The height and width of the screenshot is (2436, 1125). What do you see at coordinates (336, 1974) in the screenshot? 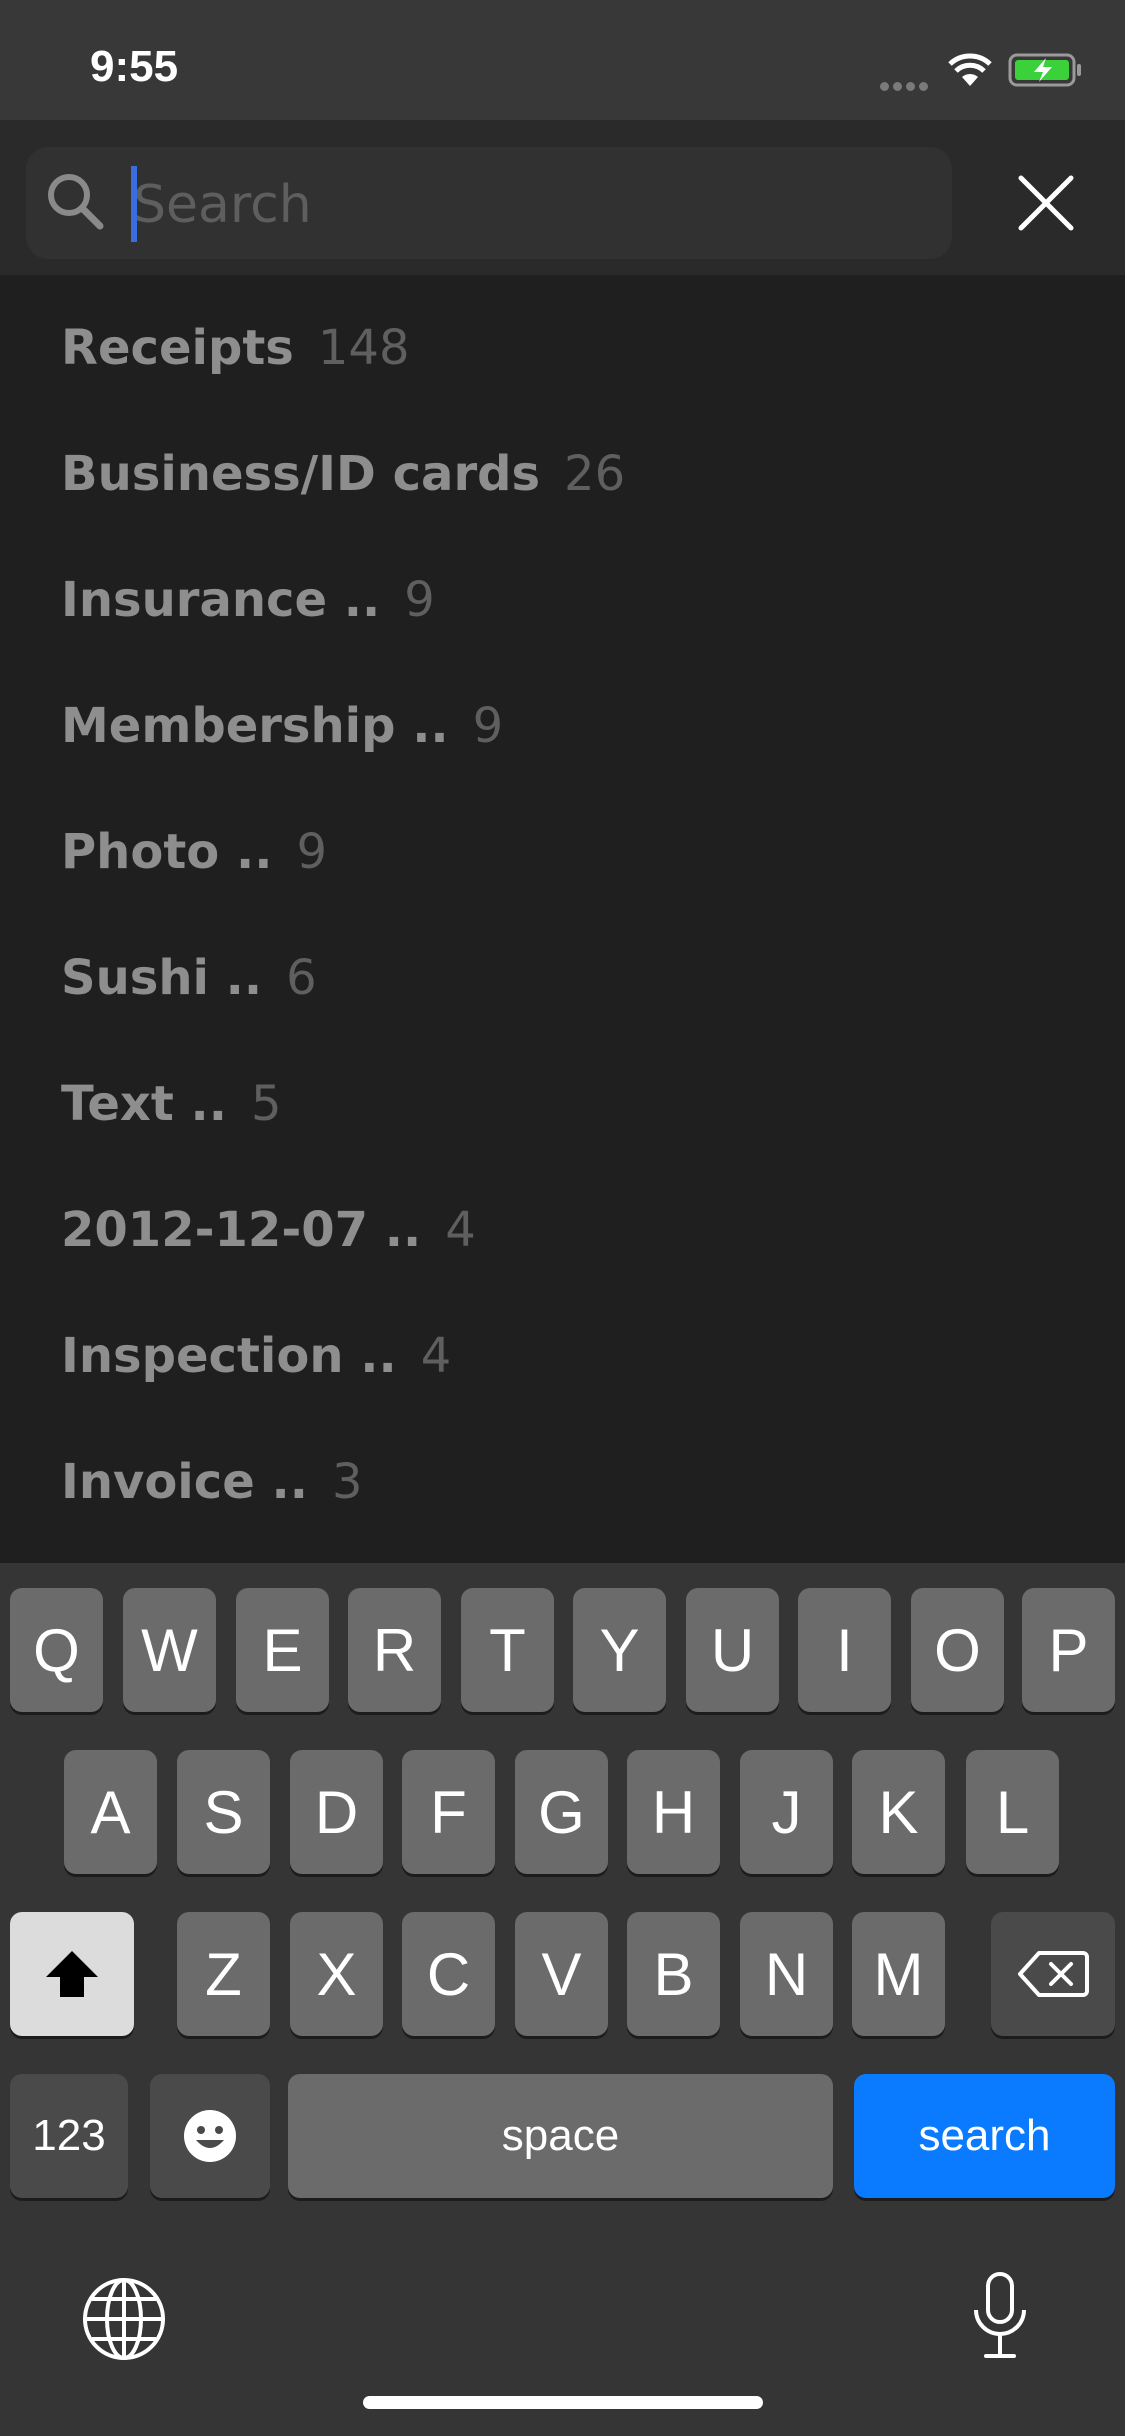
I see `key-x: X` at bounding box center [336, 1974].